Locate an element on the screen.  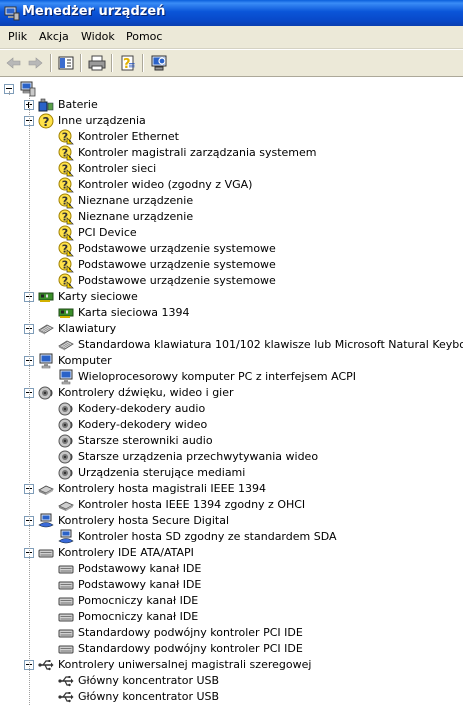
tree-device: Kodery-dekodery audio is located at coordinates (231, 409).